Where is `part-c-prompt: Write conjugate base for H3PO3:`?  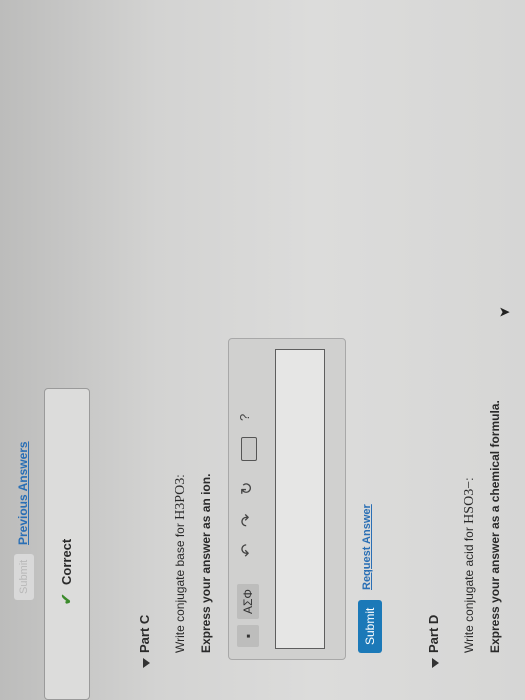 part-c-prompt: Write conjugate base for H3PO3: is located at coordinates (181, 563).